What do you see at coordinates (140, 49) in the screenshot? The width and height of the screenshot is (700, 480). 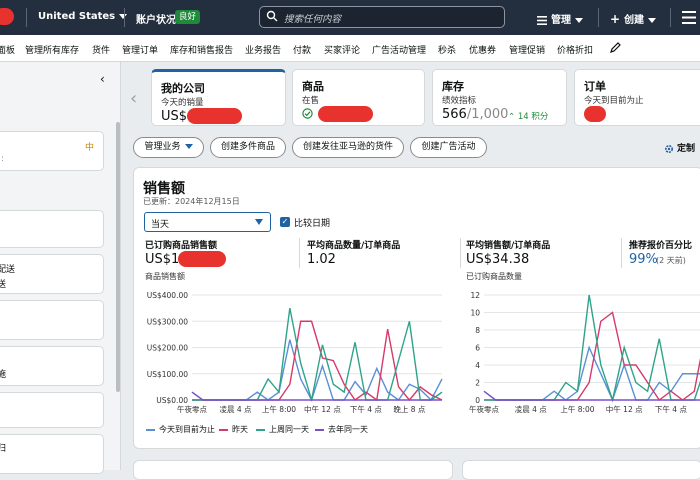 I see `nav-item-orders: 管理订单` at bounding box center [140, 49].